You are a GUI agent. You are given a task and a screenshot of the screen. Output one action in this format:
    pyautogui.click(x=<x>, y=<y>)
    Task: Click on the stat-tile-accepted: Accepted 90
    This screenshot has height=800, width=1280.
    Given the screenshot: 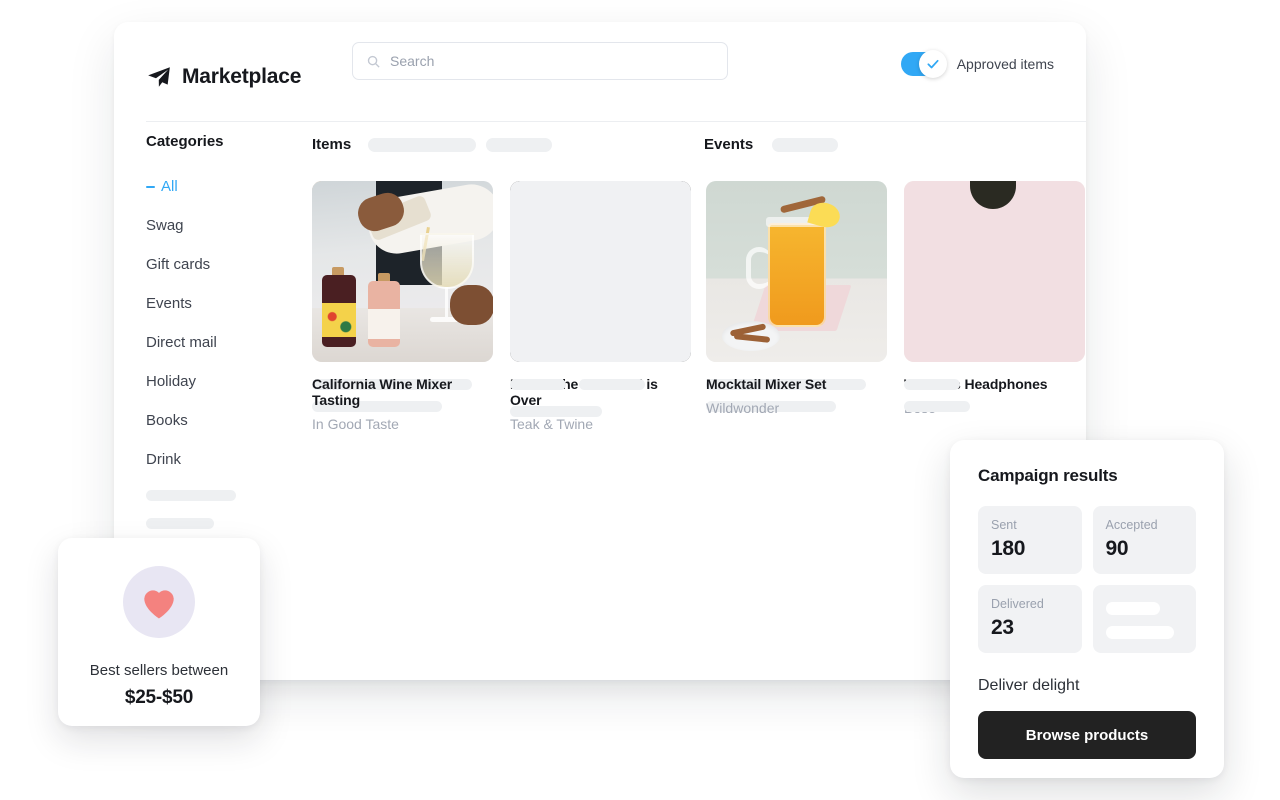 What is the action you would take?
    pyautogui.click(x=1144, y=540)
    